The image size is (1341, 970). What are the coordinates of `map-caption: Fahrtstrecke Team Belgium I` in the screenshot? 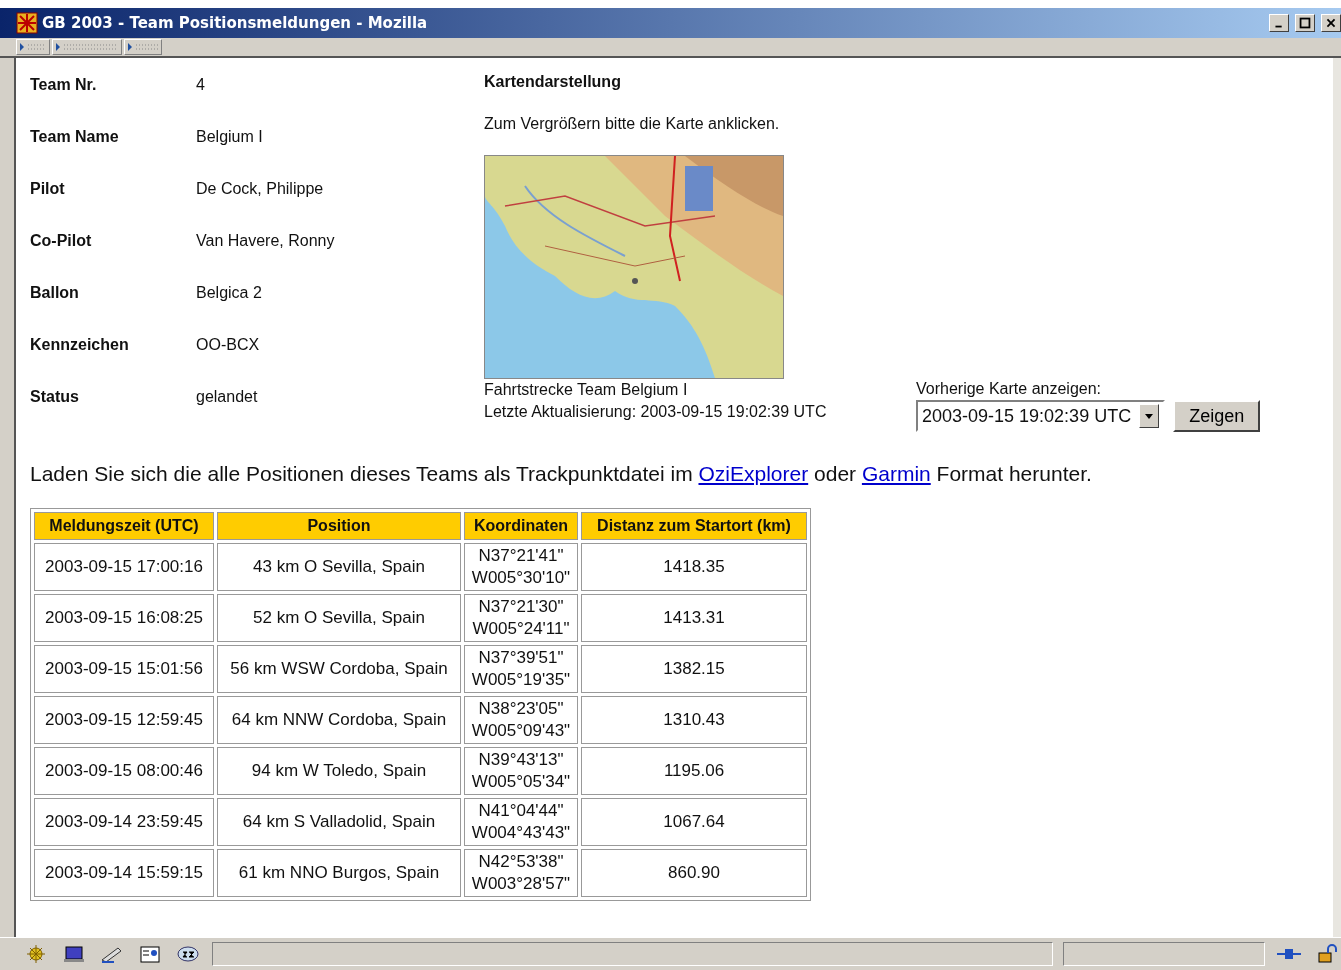 It's located at (586, 390).